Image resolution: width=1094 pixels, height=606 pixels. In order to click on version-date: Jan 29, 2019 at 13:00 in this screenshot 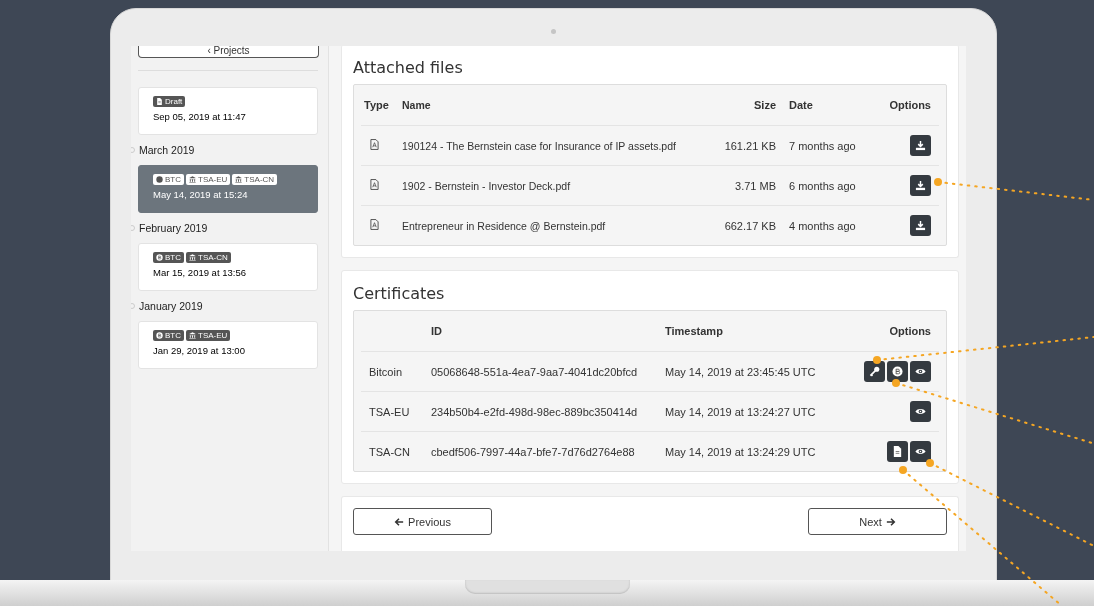, I will do `click(199, 350)`.